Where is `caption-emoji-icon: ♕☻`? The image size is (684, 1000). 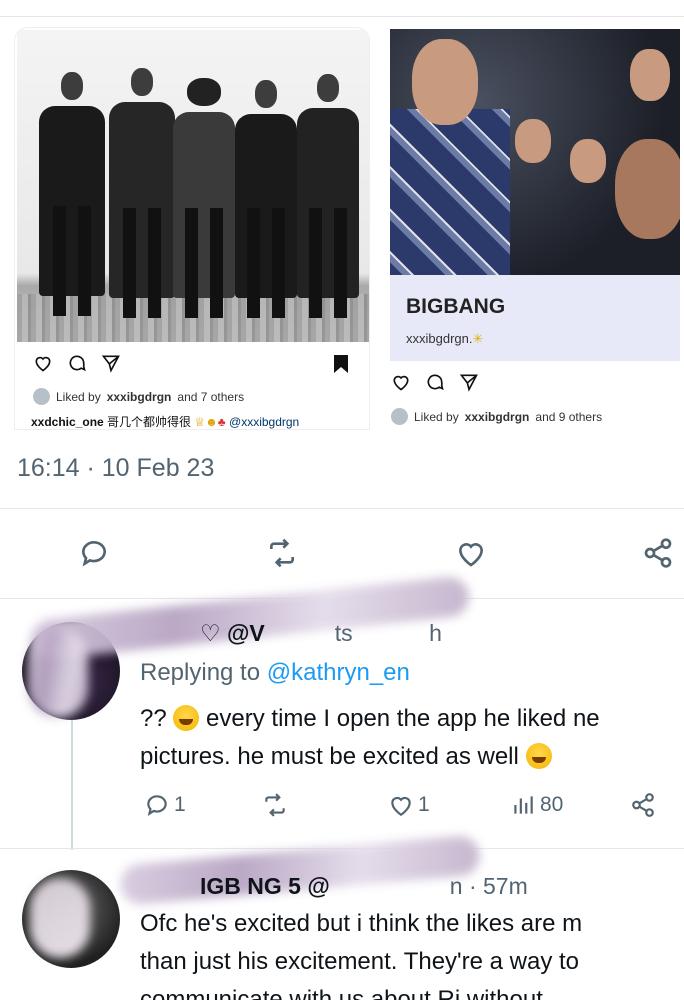 caption-emoji-icon: ♕☻ is located at coordinates (206, 422).